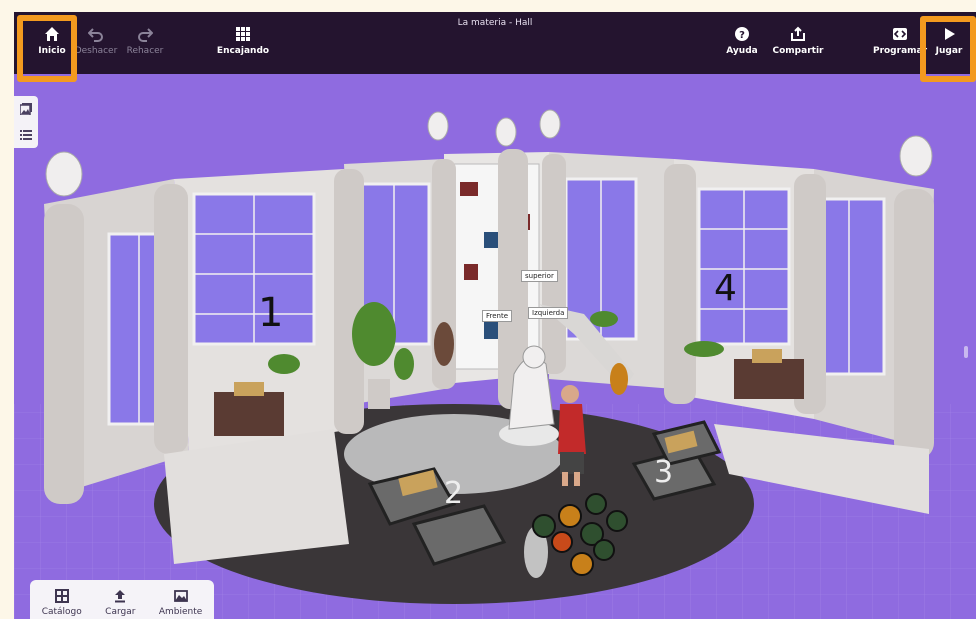 The image size is (976, 619). I want to click on help-button: ? Ayuda, so click(742, 41).